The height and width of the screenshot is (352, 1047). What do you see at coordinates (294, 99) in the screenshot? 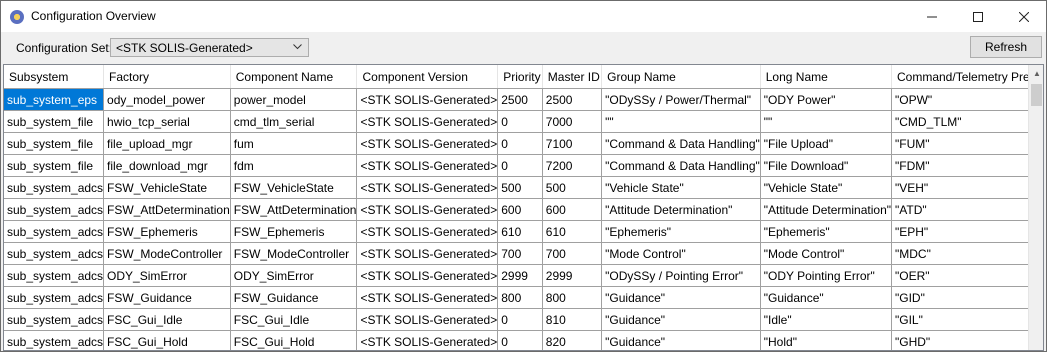
I see `table-cell: power_model` at bounding box center [294, 99].